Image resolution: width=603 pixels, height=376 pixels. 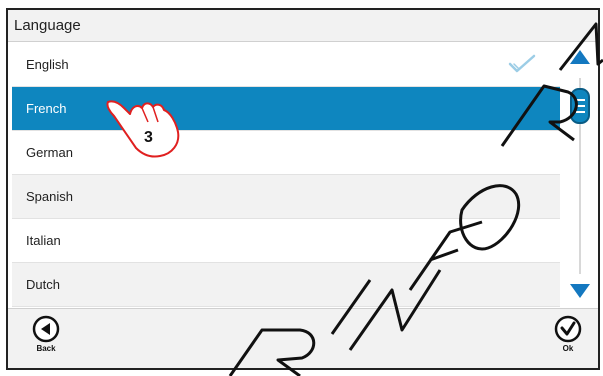 I want to click on list-item-label: English, so click(x=47, y=64).